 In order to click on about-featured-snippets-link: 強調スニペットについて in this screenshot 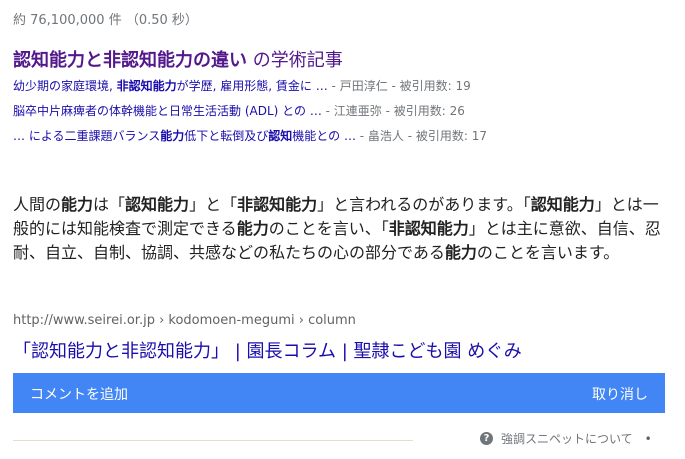, I will do `click(567, 438)`.